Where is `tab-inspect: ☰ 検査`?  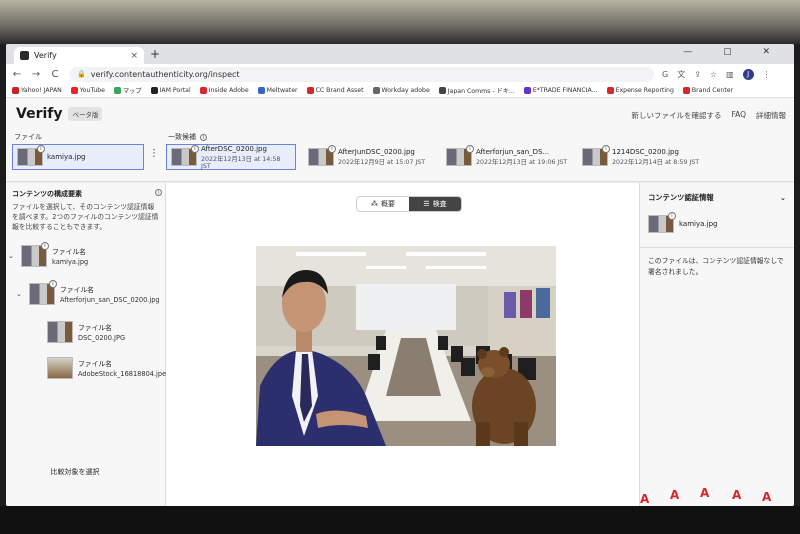
tab-inspect: ☰ 検査 is located at coordinates (435, 204).